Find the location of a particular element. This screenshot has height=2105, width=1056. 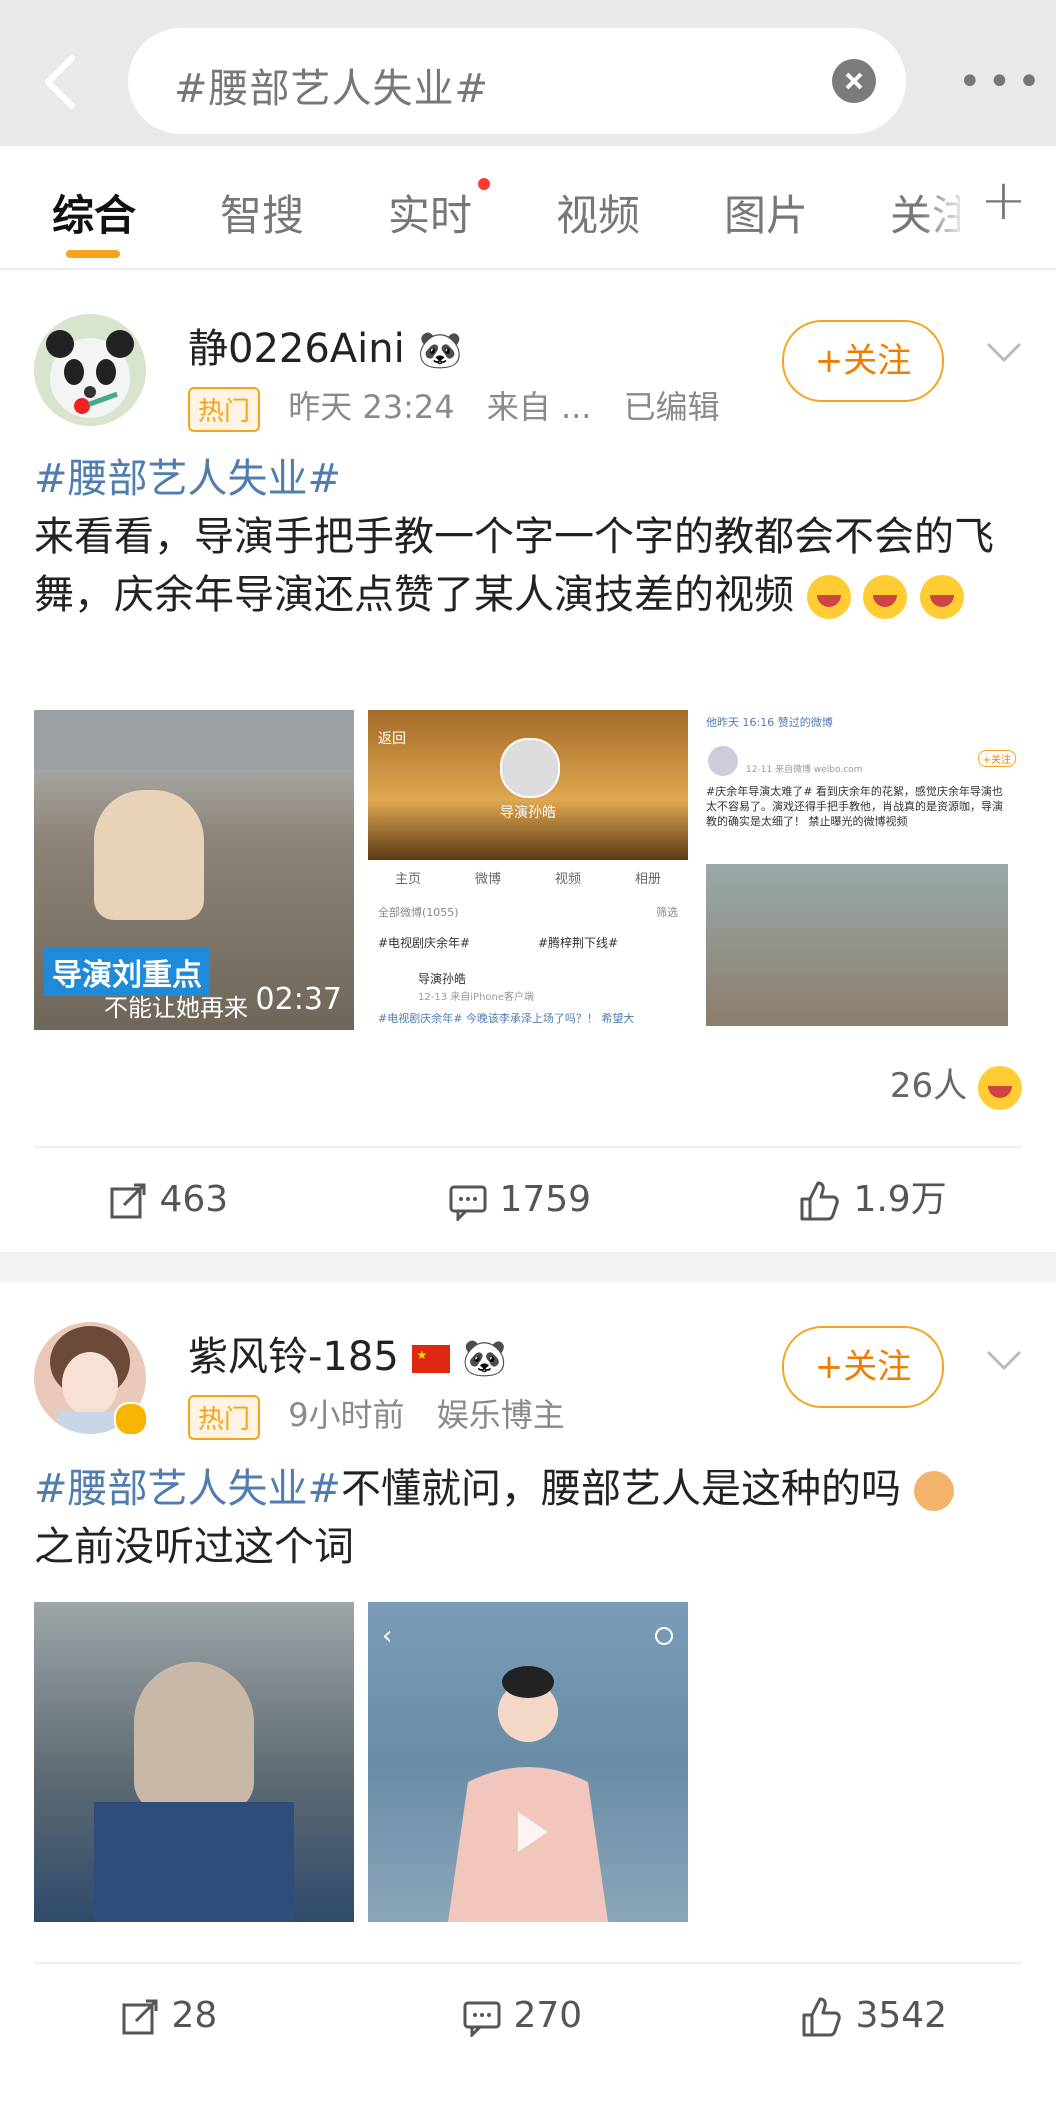

liked-time: 12-11 来自微博 weibo.com is located at coordinates (804, 770).